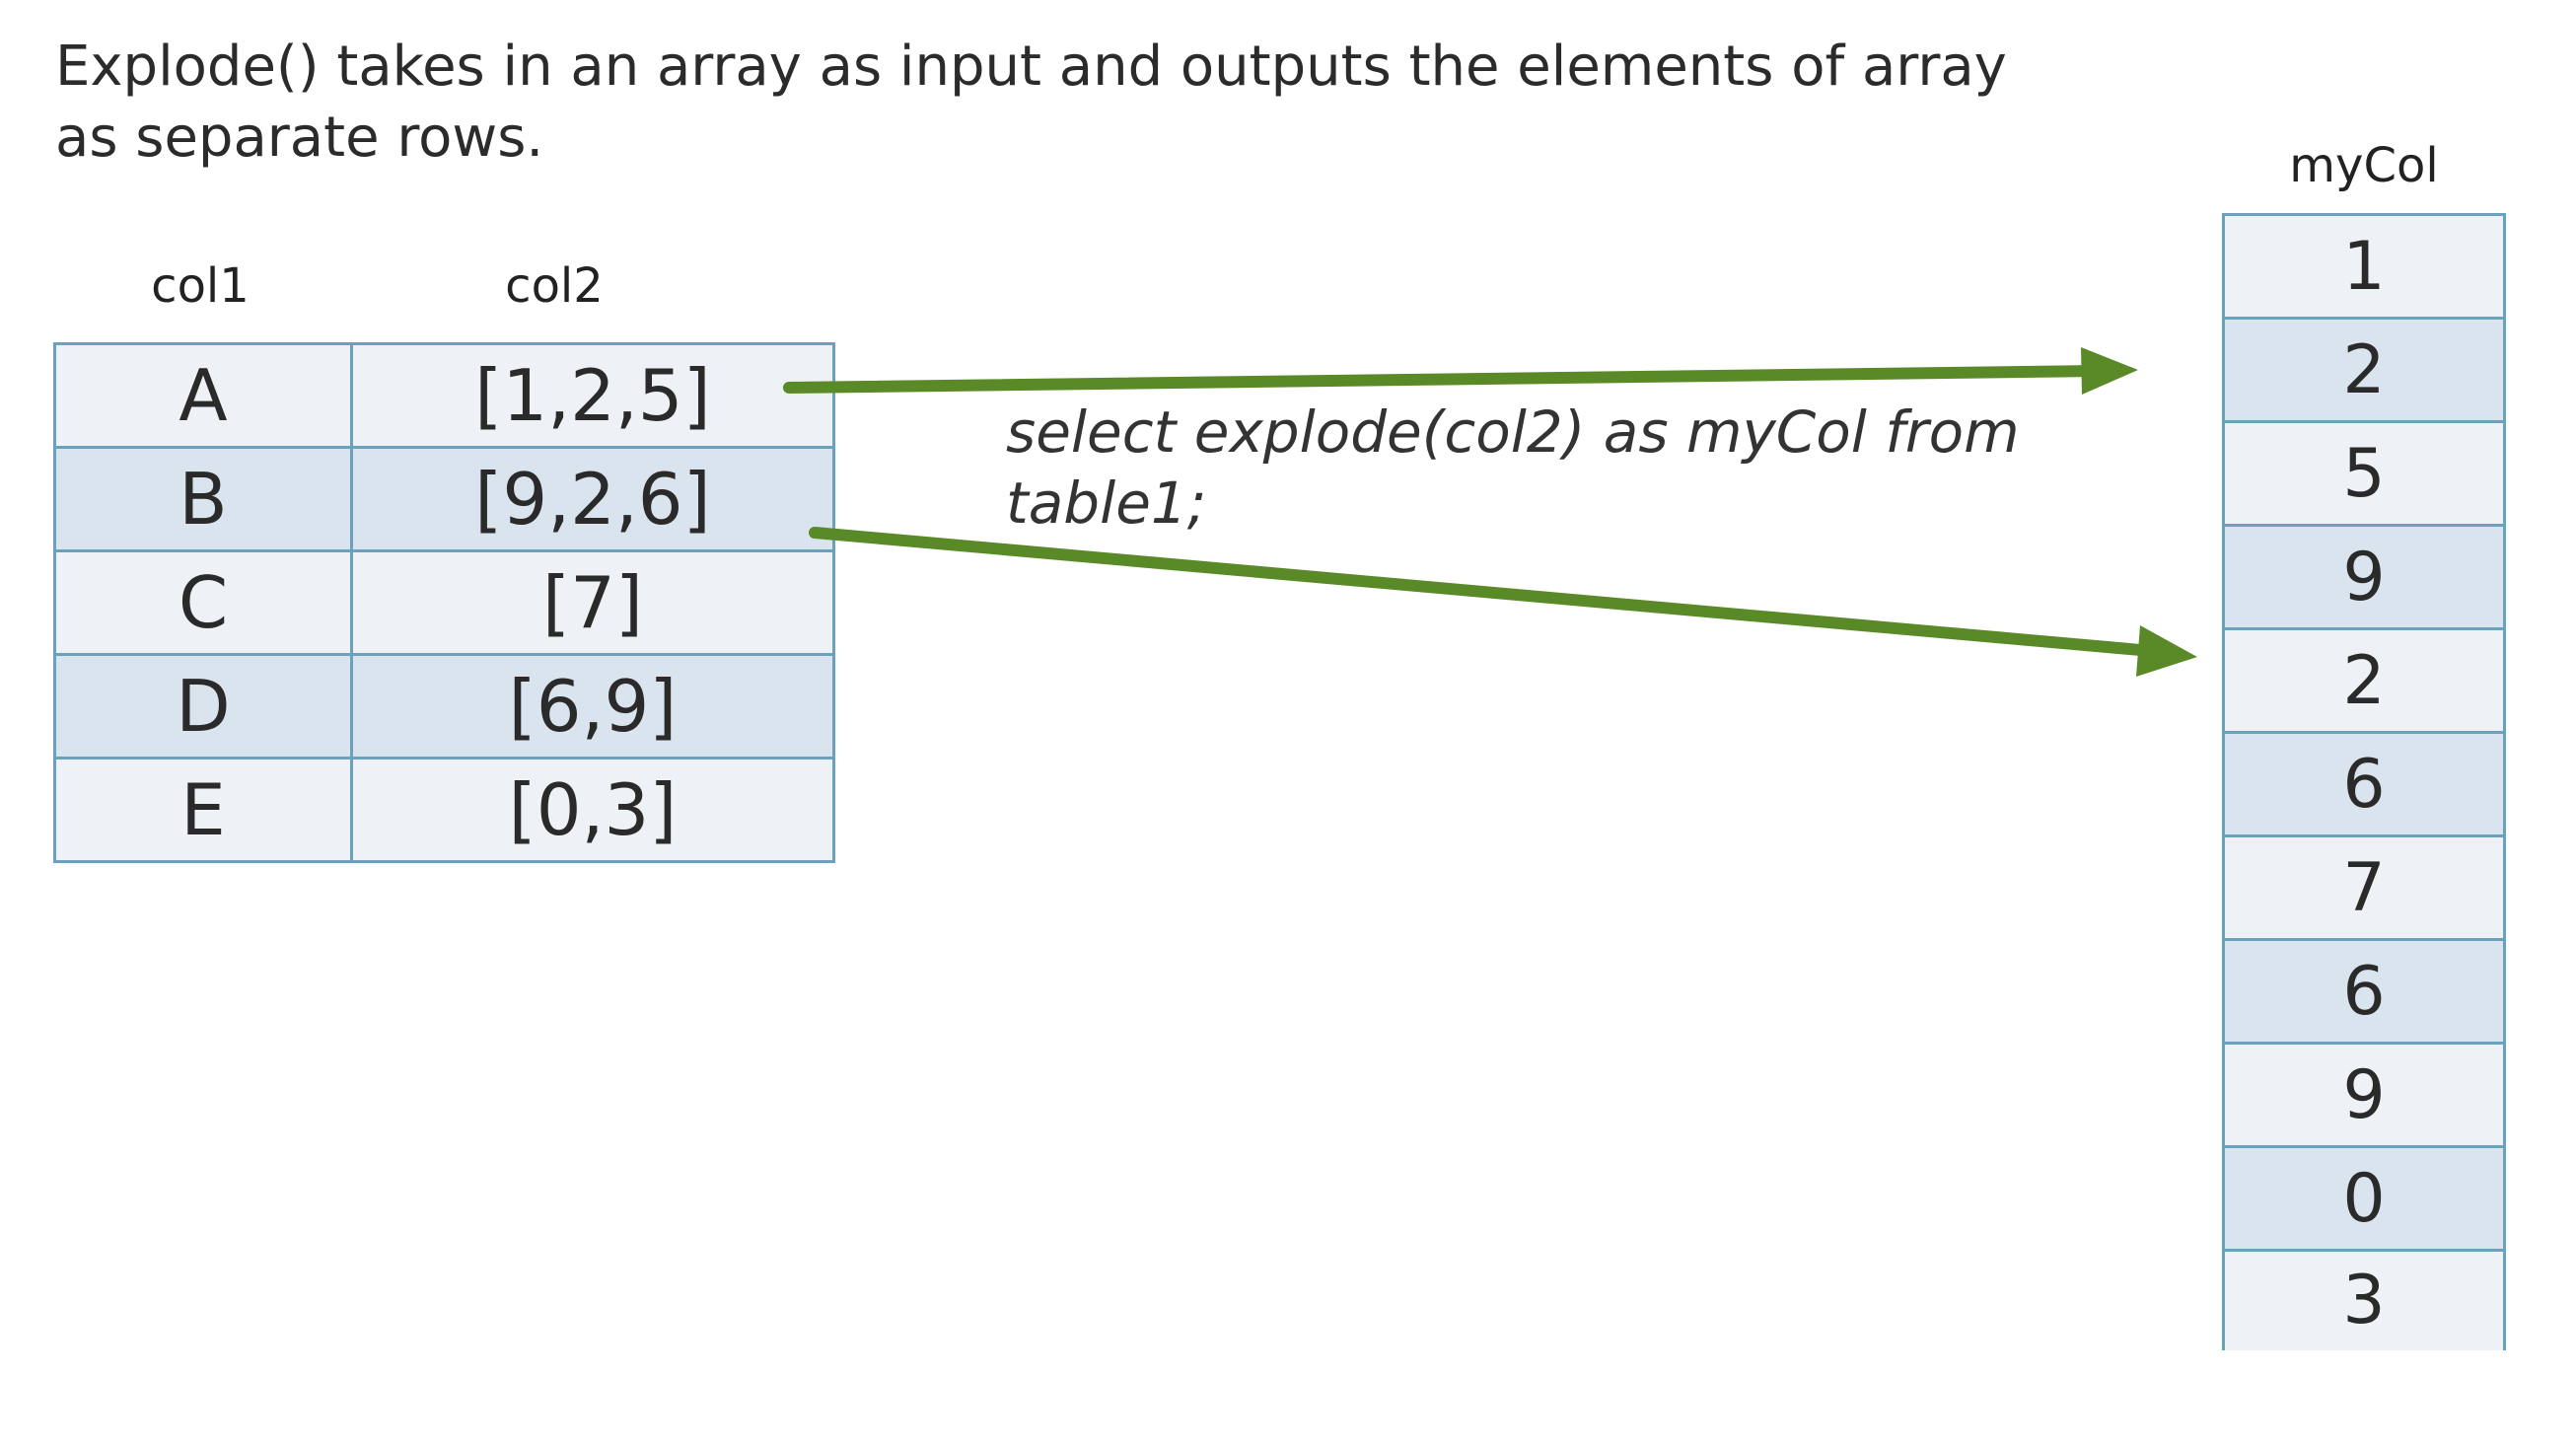 Image resolution: width=2576 pixels, height=1448 pixels. I want to click on table-cell-col2: [0,3], so click(592, 810).